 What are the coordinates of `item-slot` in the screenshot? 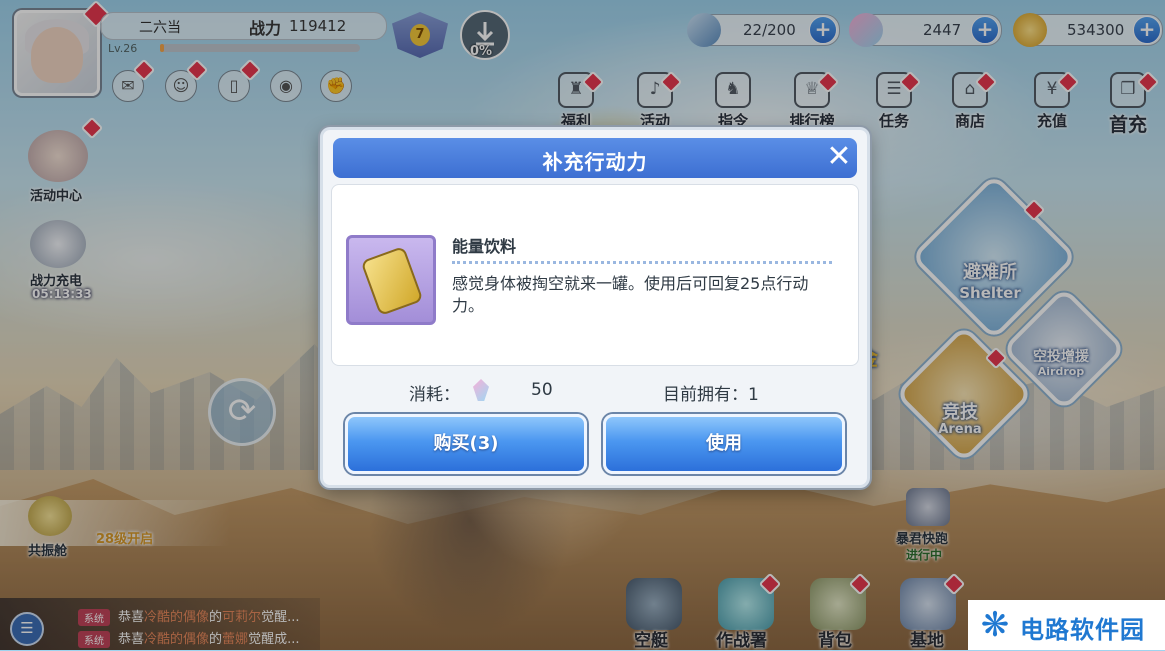 It's located at (391, 280).